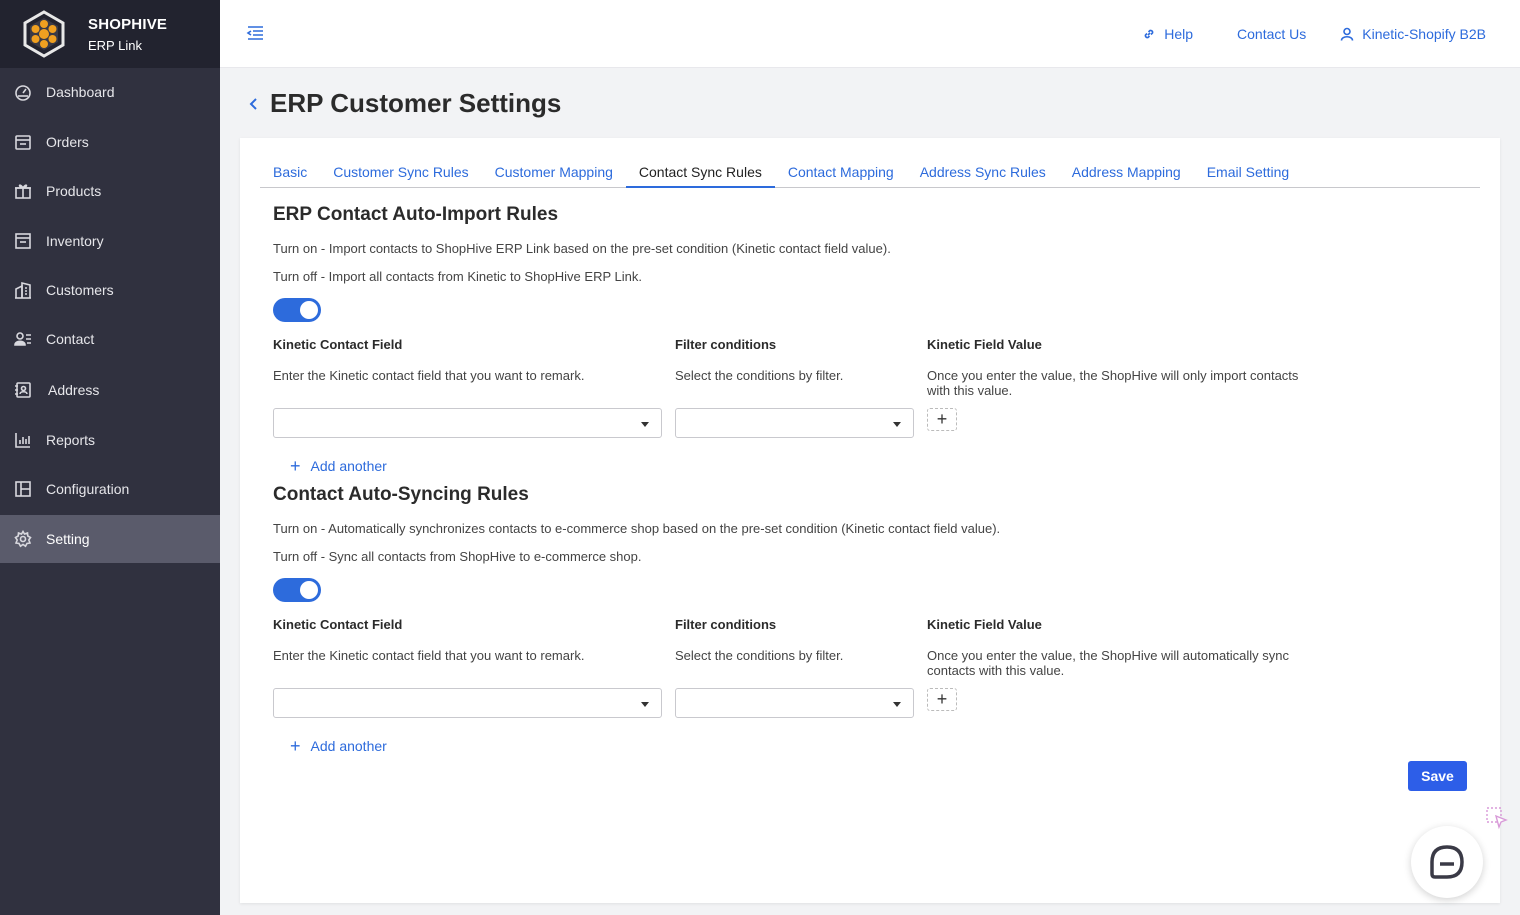 This screenshot has width=1520, height=915. What do you see at coordinates (403, 103) in the screenshot?
I see `page-header: ERP Customer Settings` at bounding box center [403, 103].